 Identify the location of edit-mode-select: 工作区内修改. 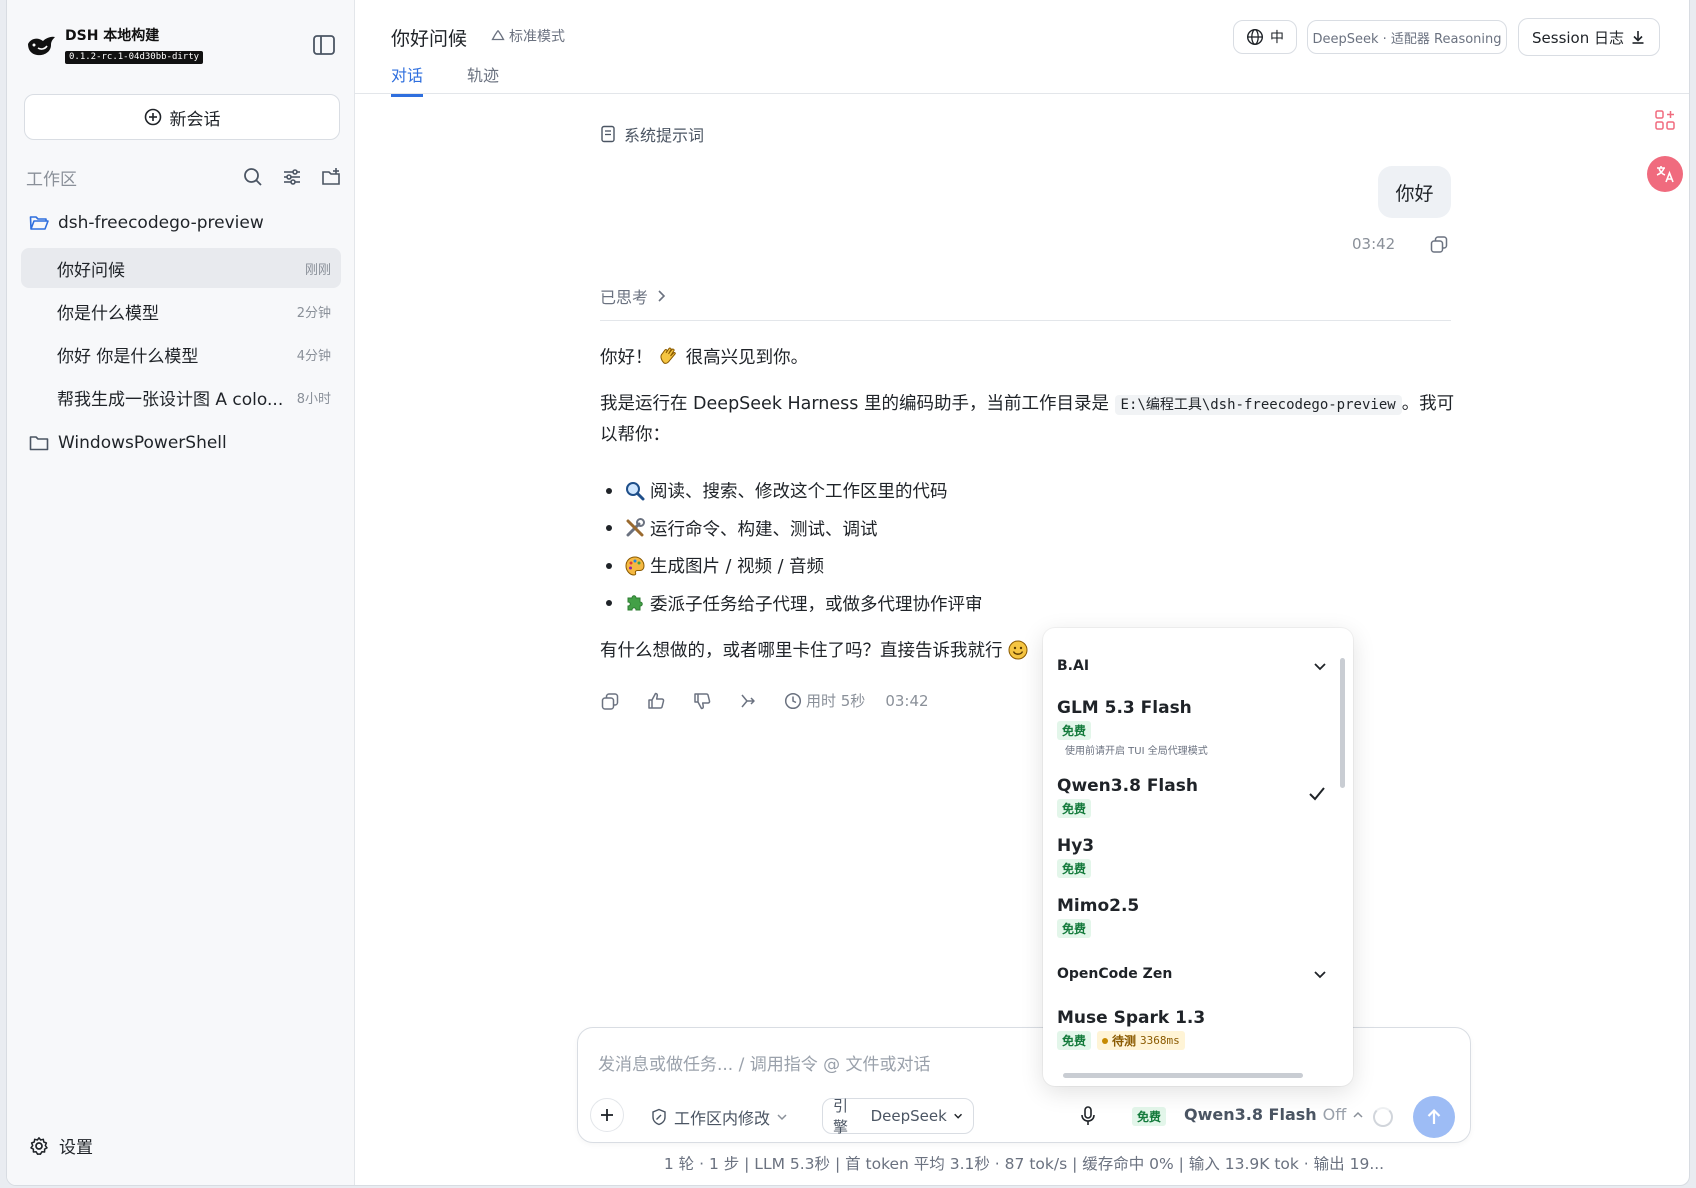
(719, 1117).